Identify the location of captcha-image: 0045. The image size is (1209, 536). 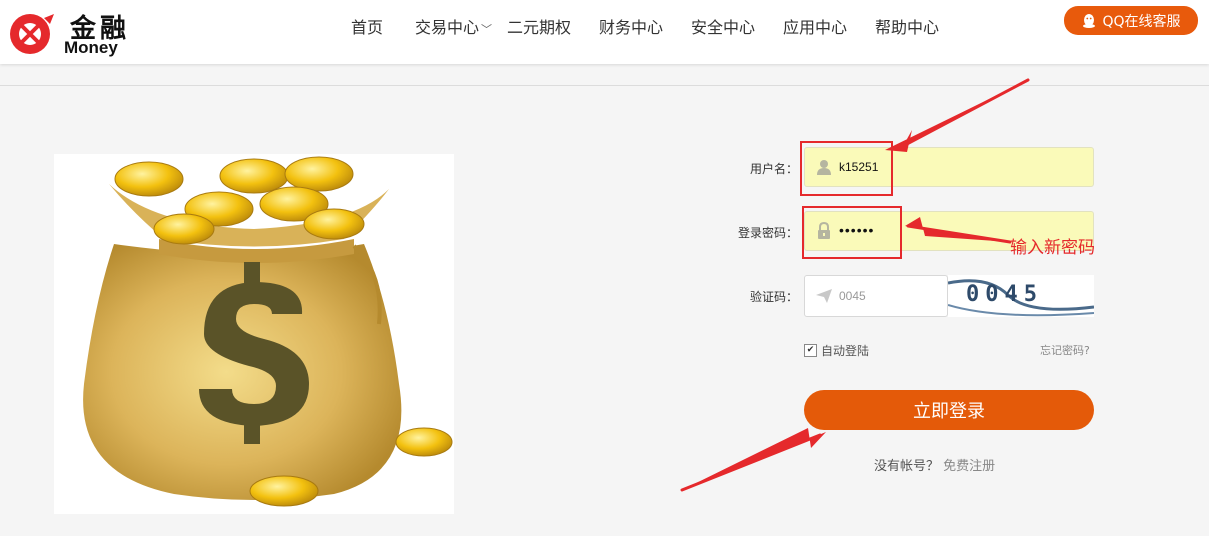
(1021, 296).